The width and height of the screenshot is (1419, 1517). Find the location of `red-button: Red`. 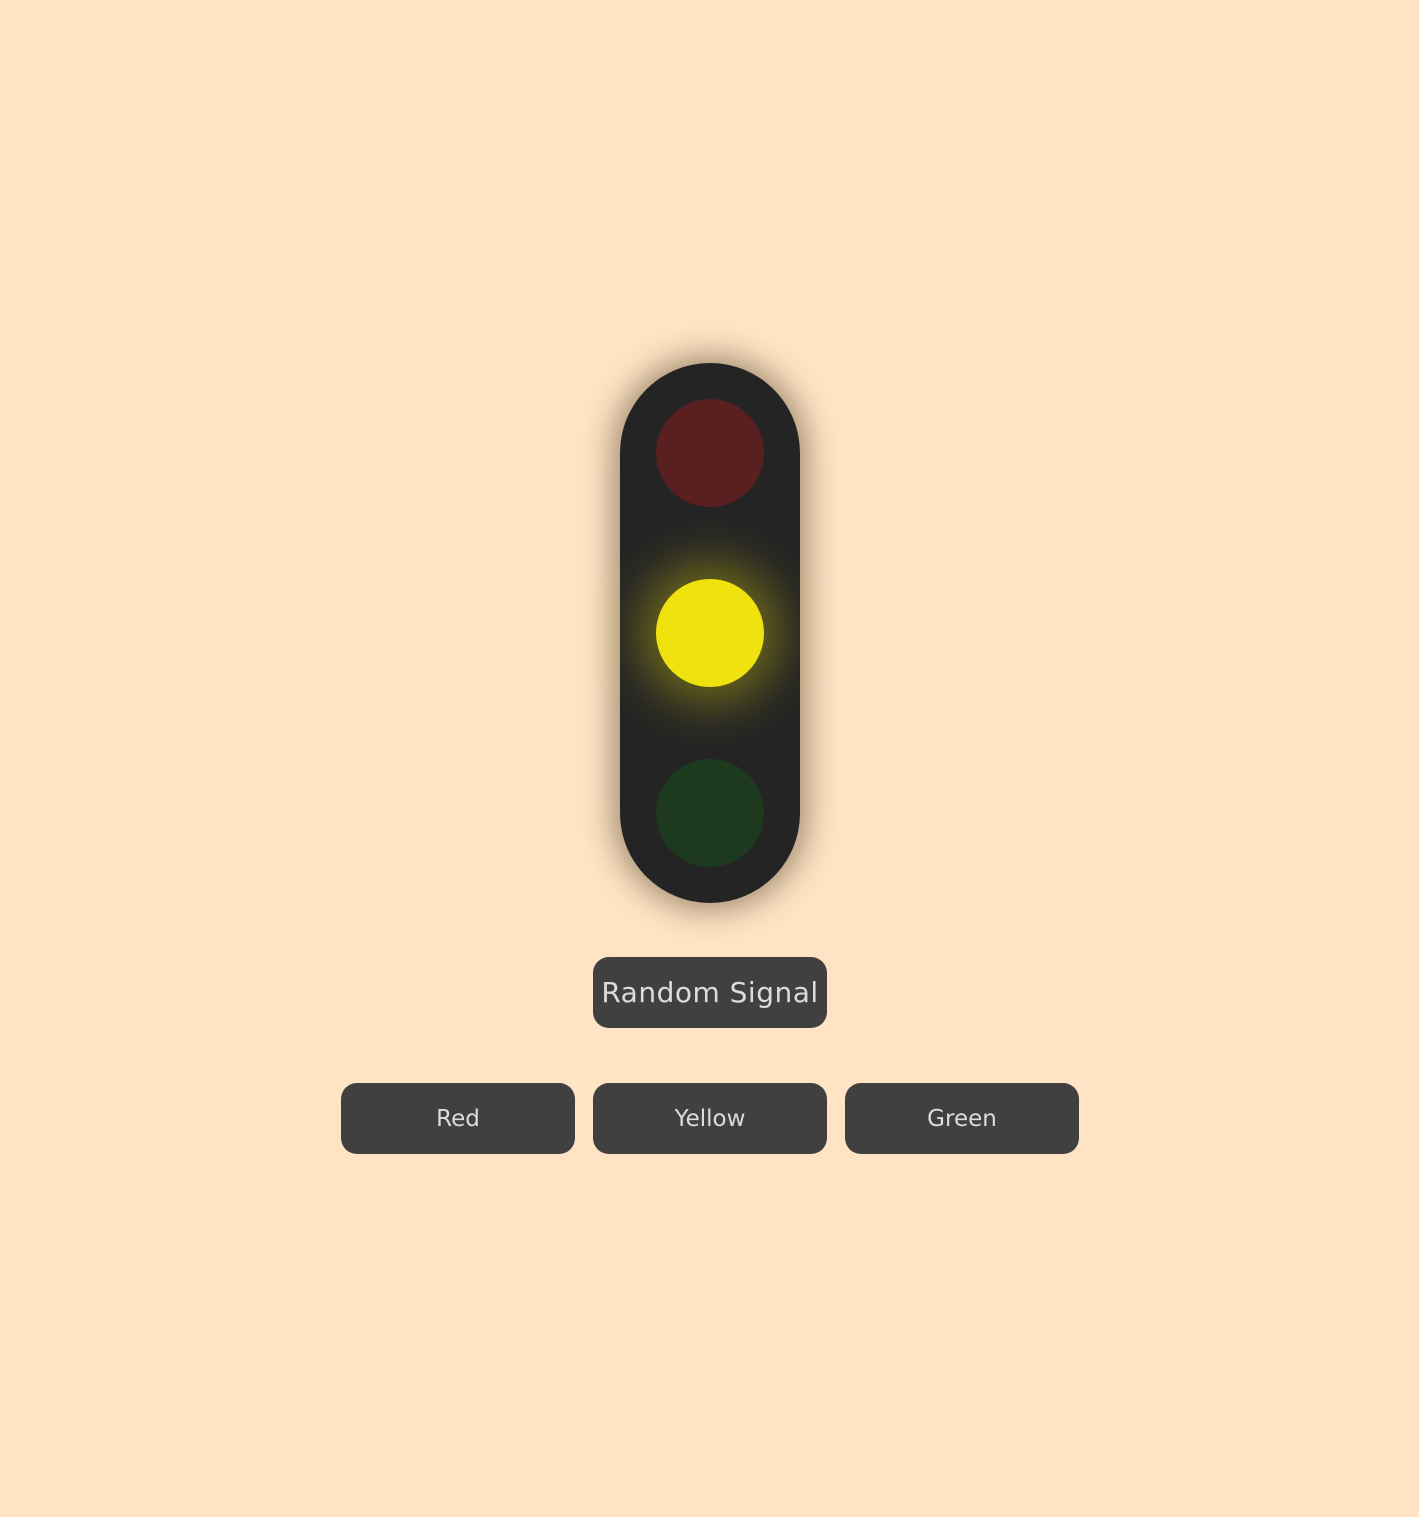

red-button: Red is located at coordinates (458, 1118).